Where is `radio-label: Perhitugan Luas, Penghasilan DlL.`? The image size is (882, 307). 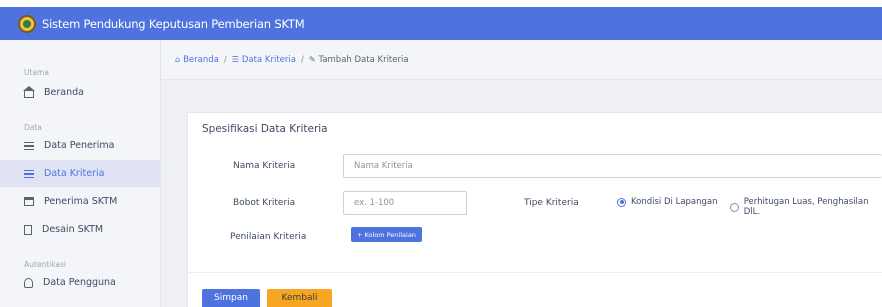
radio-label: Perhitugan Luas, Penghasilan DlL. is located at coordinates (806, 207).